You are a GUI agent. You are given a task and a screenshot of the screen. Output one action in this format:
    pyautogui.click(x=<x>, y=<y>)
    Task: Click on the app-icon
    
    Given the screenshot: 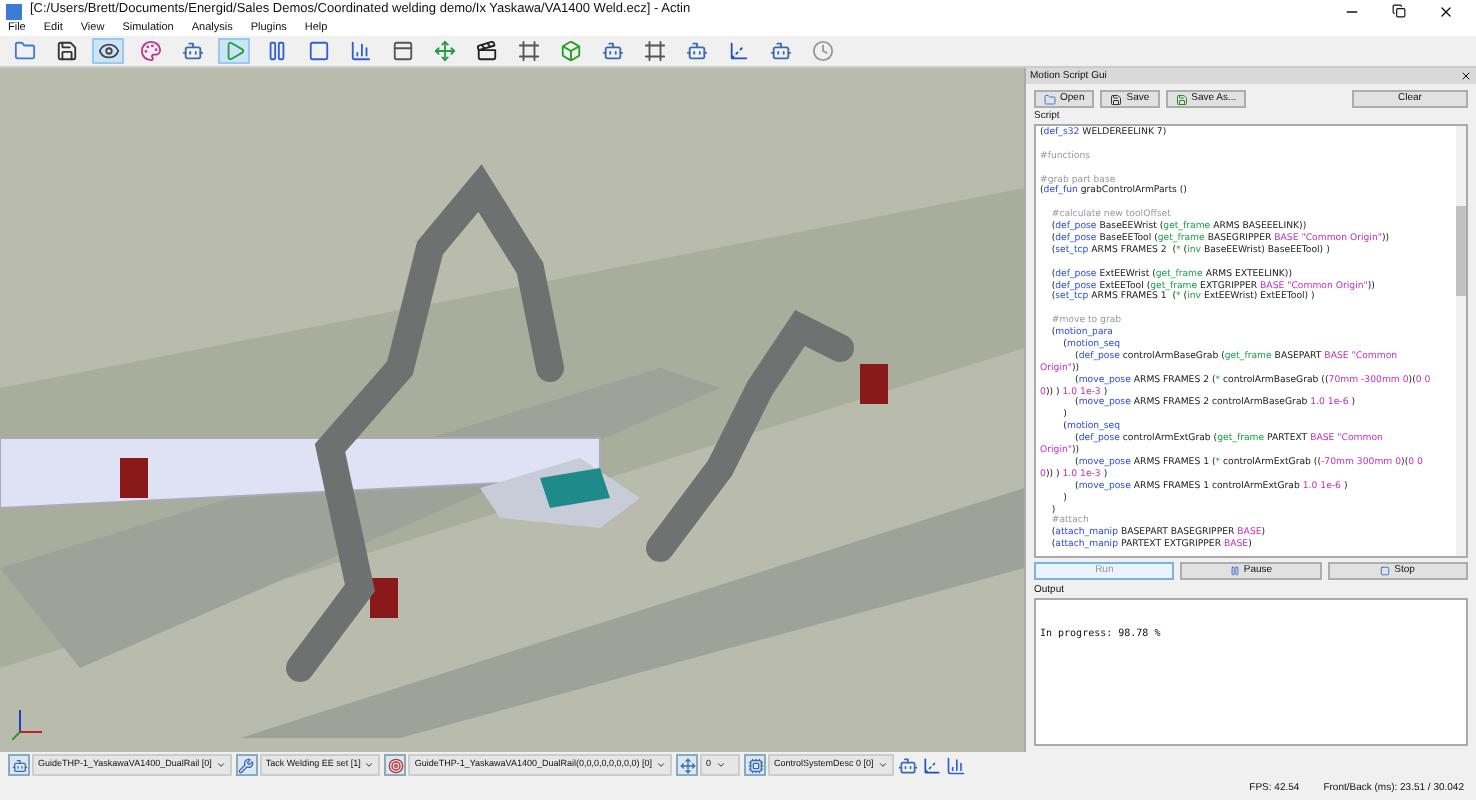 What is the action you would take?
    pyautogui.click(x=14, y=11)
    